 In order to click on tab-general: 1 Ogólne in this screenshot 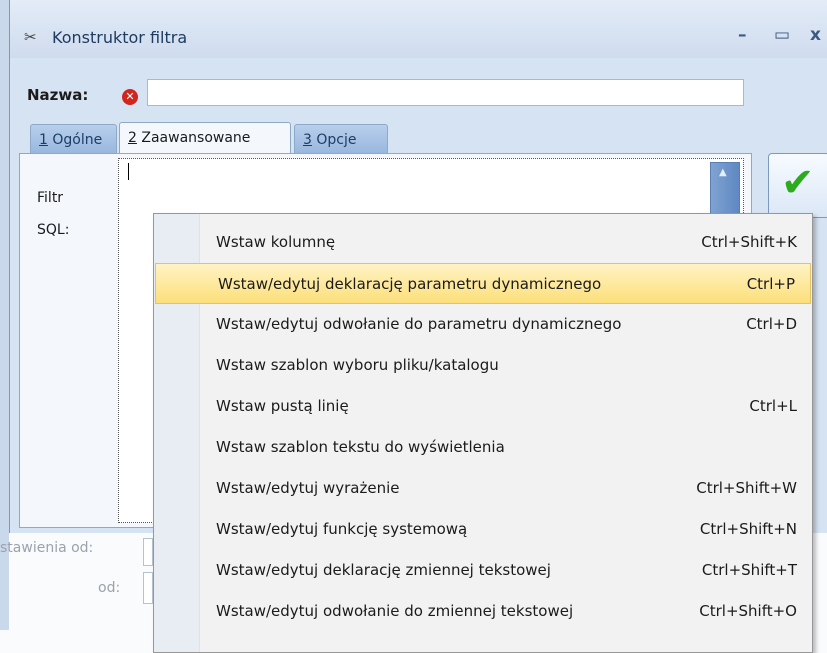, I will do `click(73, 139)`.